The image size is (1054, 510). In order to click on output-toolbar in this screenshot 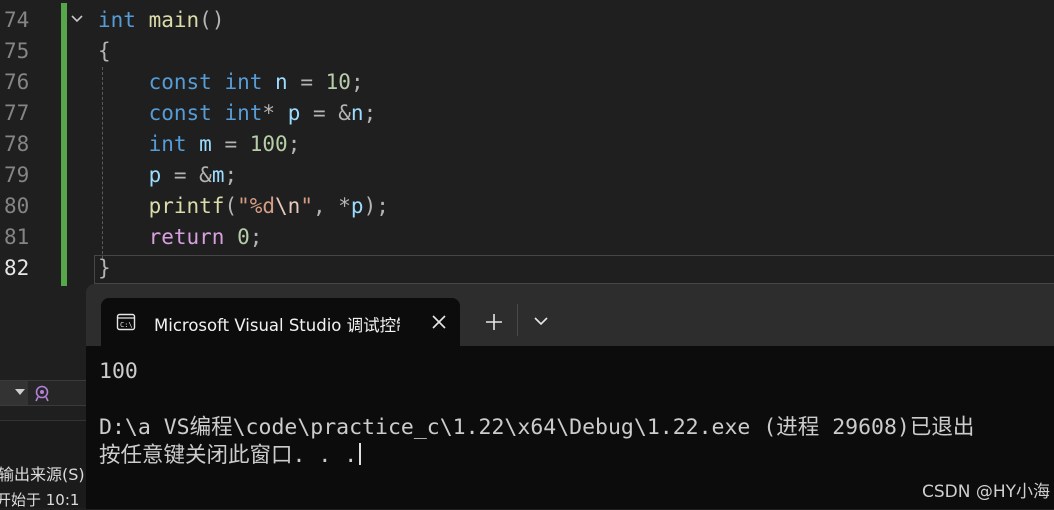, I will do `click(44, 393)`.